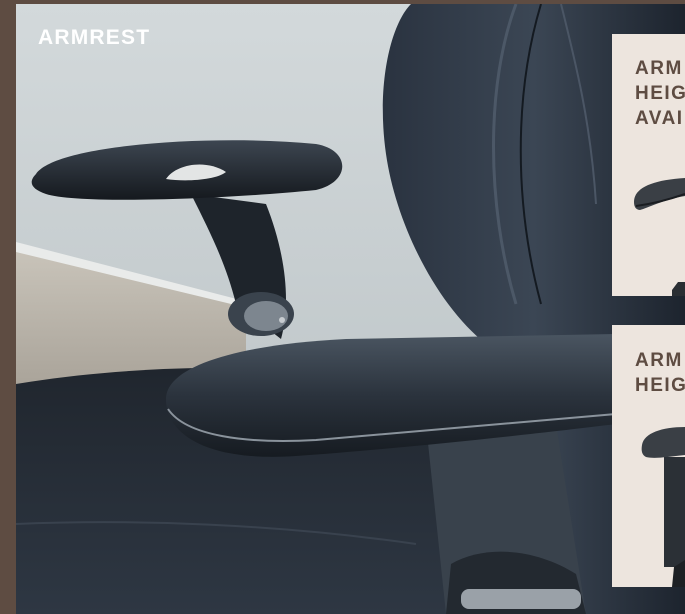  What do you see at coordinates (94, 37) in the screenshot?
I see `section-title: ARMREST` at bounding box center [94, 37].